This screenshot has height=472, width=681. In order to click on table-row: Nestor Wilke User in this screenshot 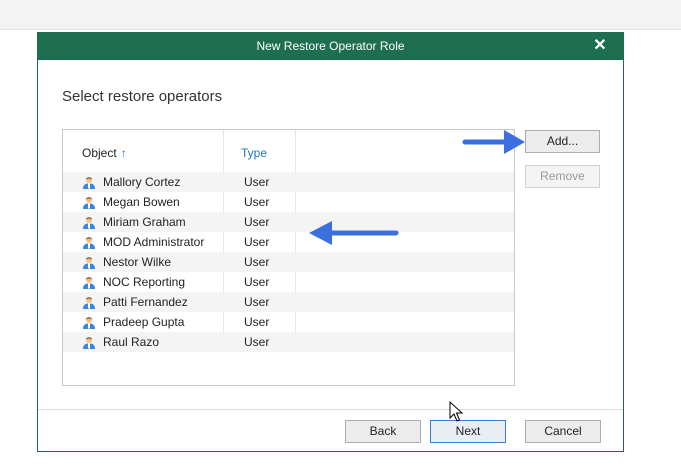, I will do `click(288, 262)`.